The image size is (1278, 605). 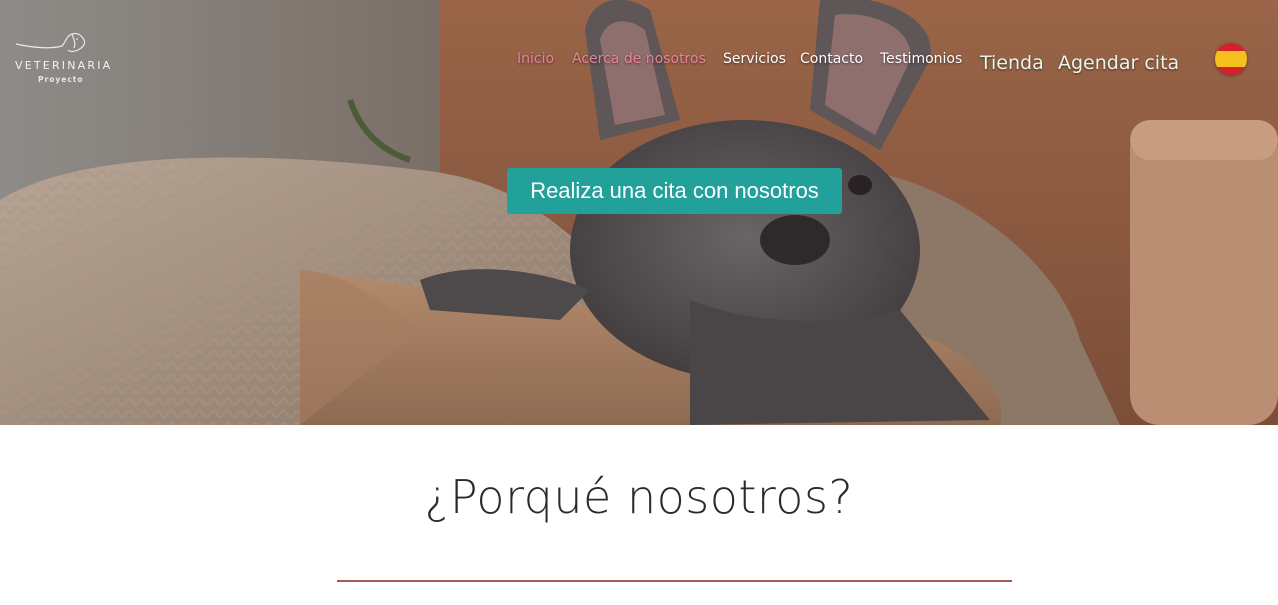 I want to click on nav-item-agendar-cita: Agendar cita, so click(x=1118, y=63).